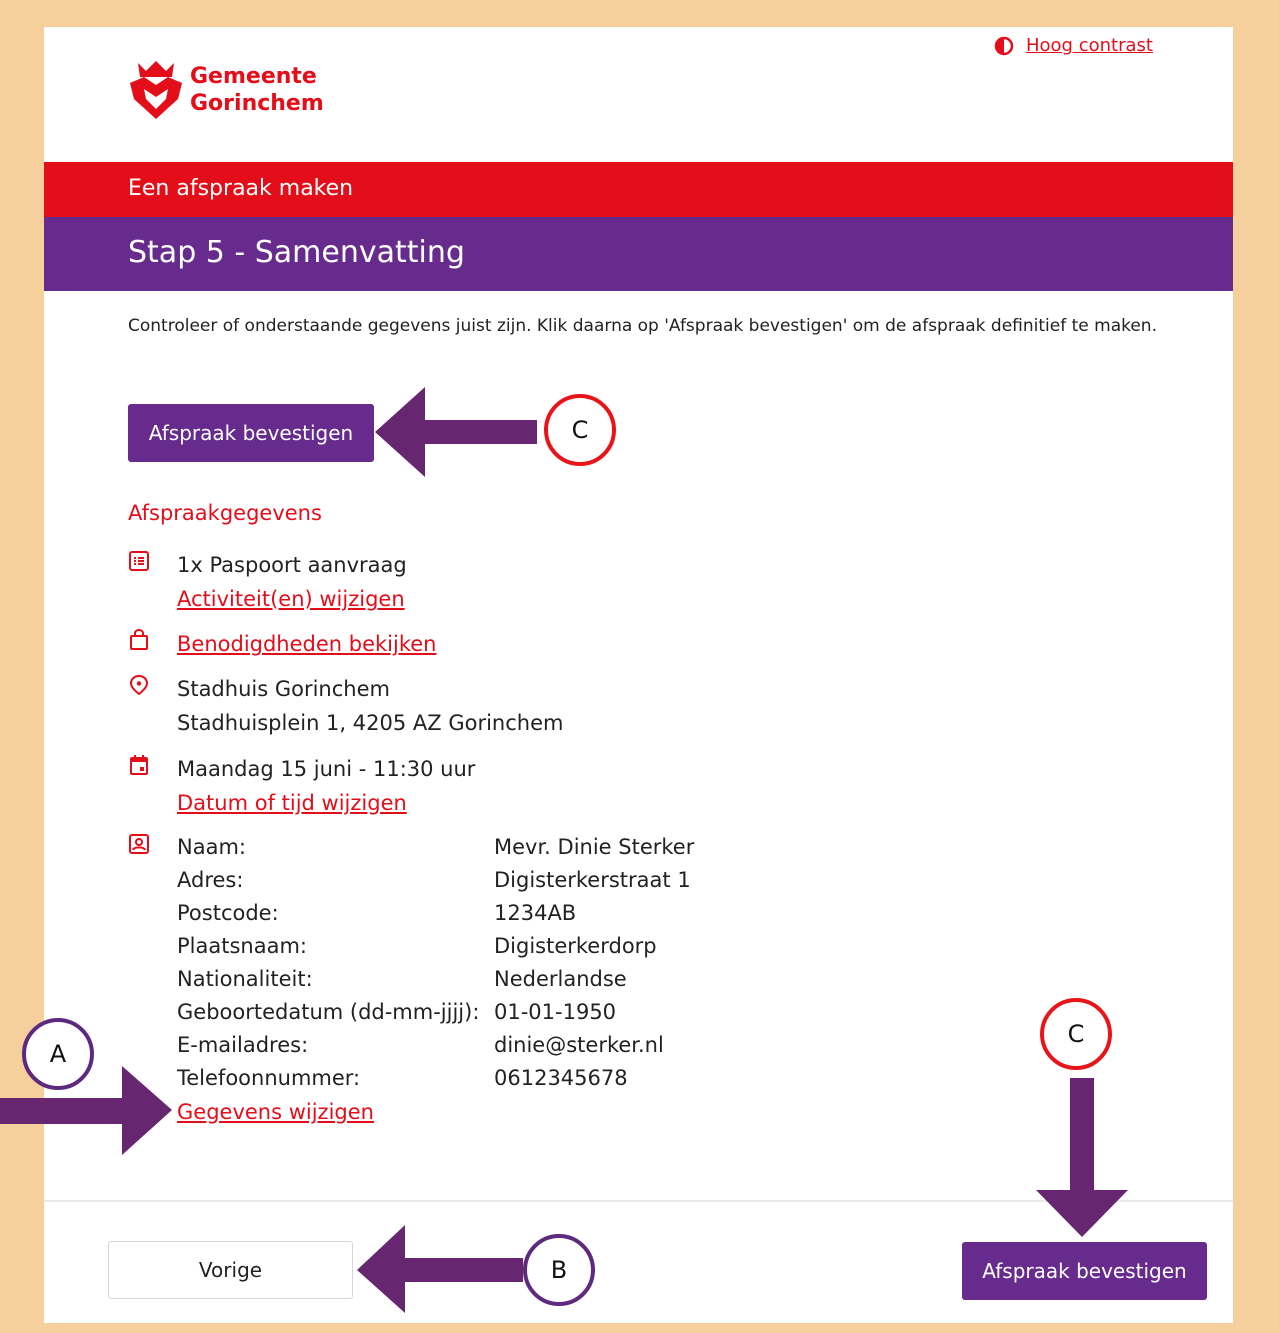  I want to click on change-activity-link: Activiteit(en) wijzigen, so click(291, 599).